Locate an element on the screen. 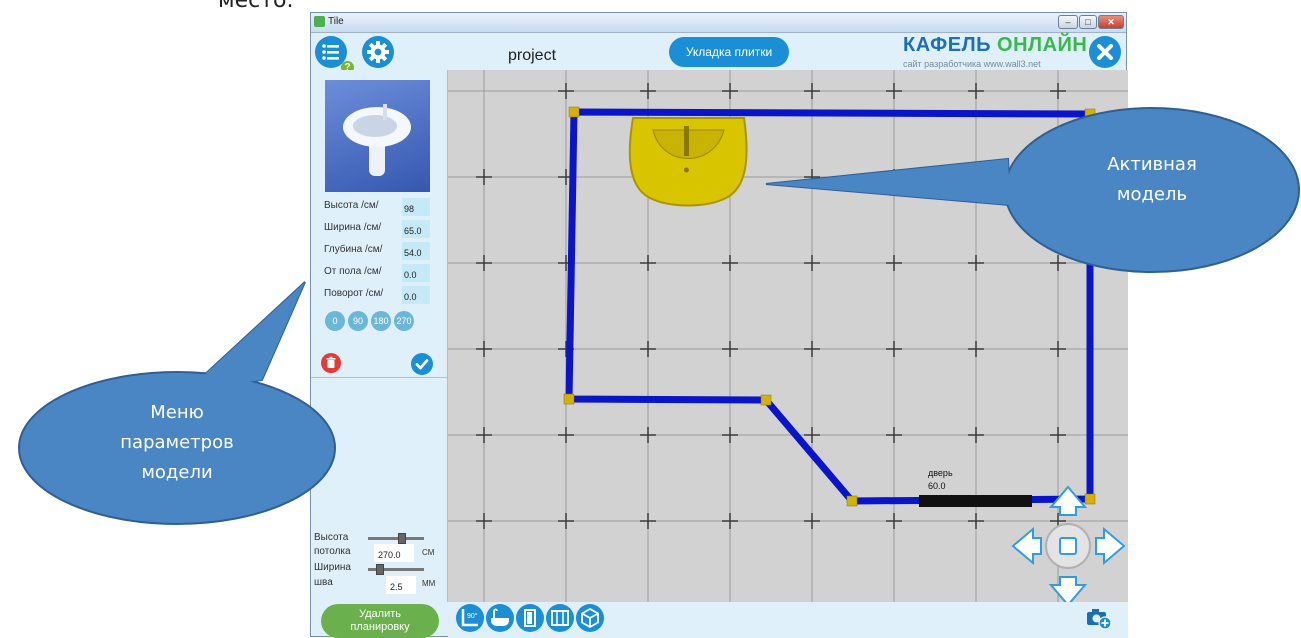  brand-part-1: КАФЕЛЬ is located at coordinates (947, 45).